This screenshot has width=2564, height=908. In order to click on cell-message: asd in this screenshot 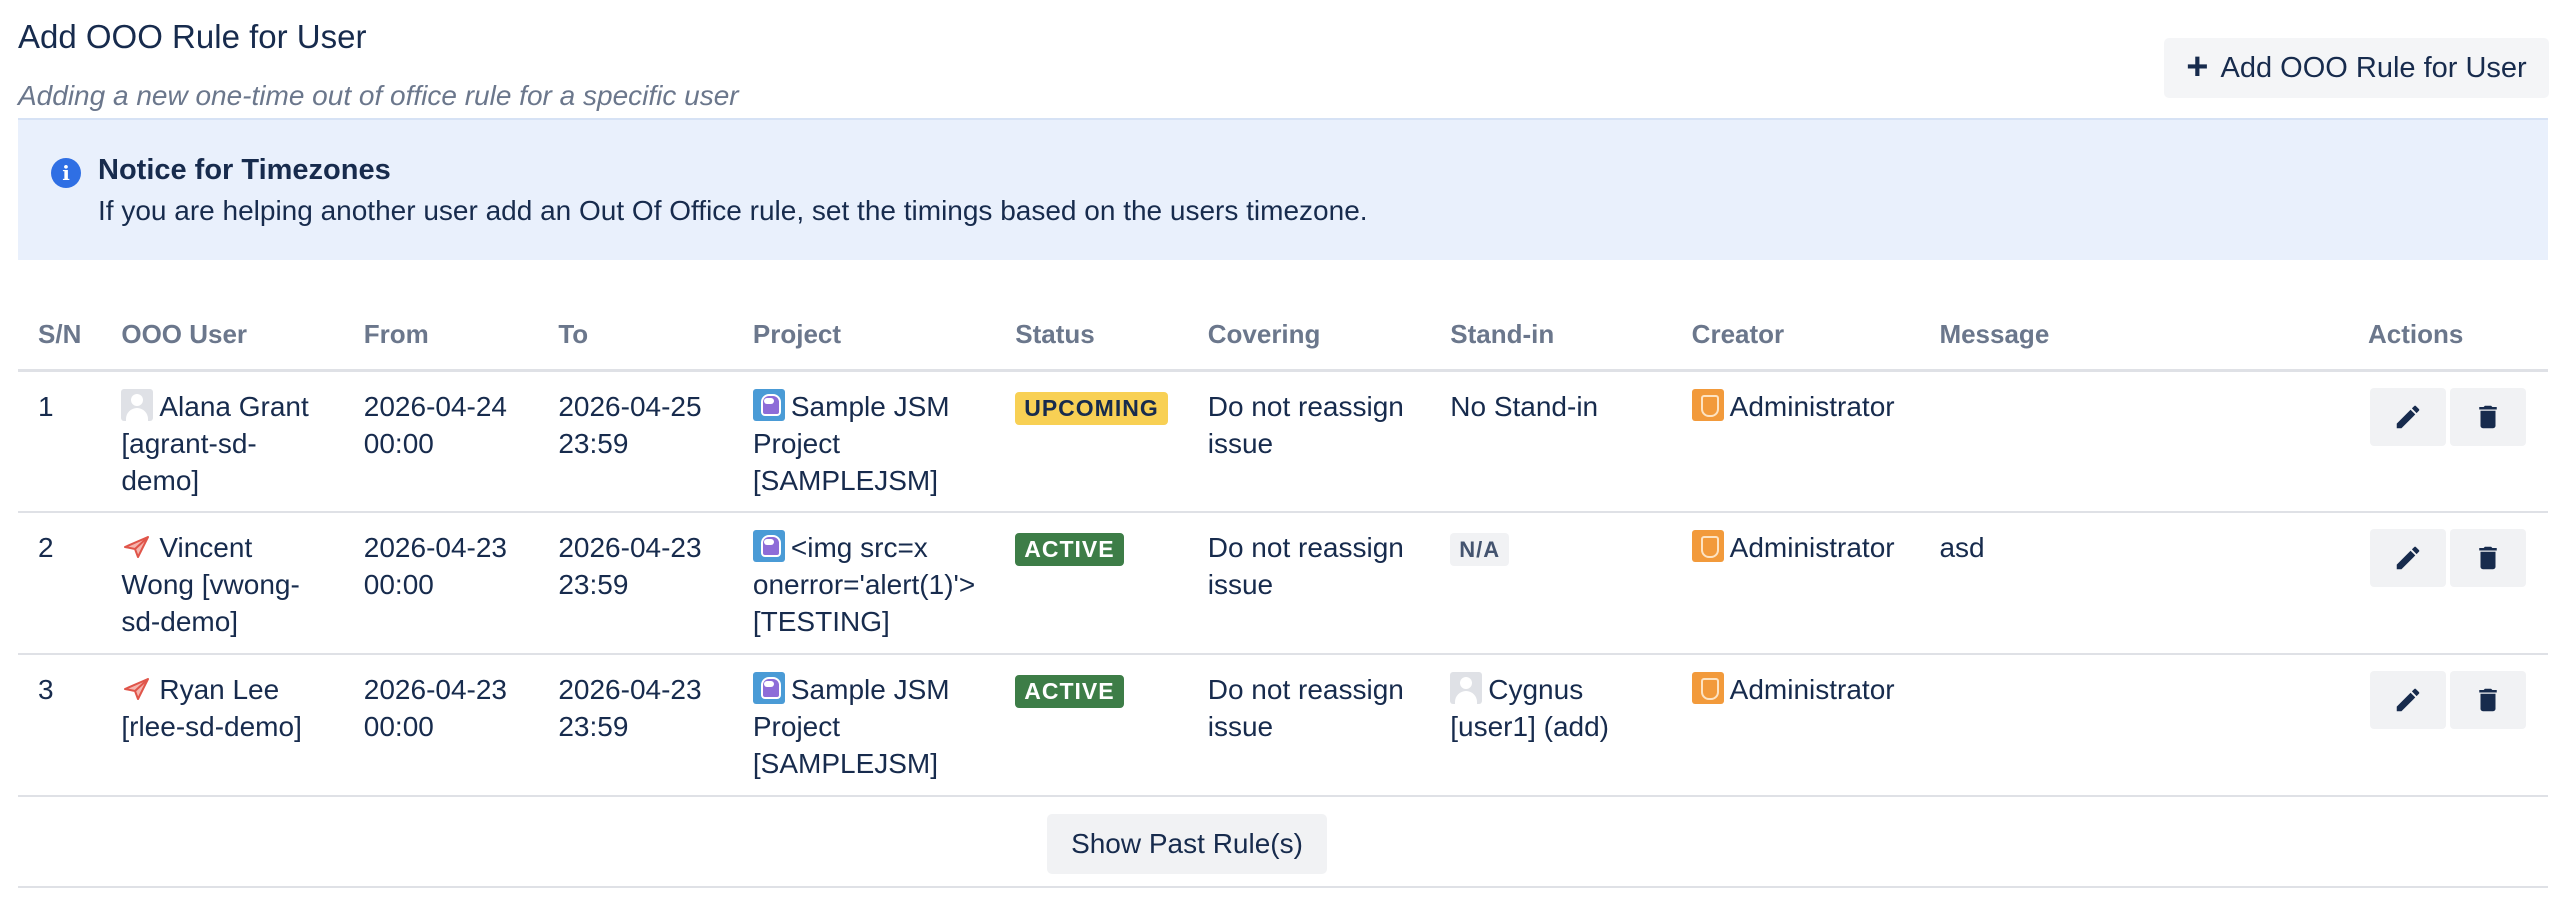, I will do `click(2133, 583)`.